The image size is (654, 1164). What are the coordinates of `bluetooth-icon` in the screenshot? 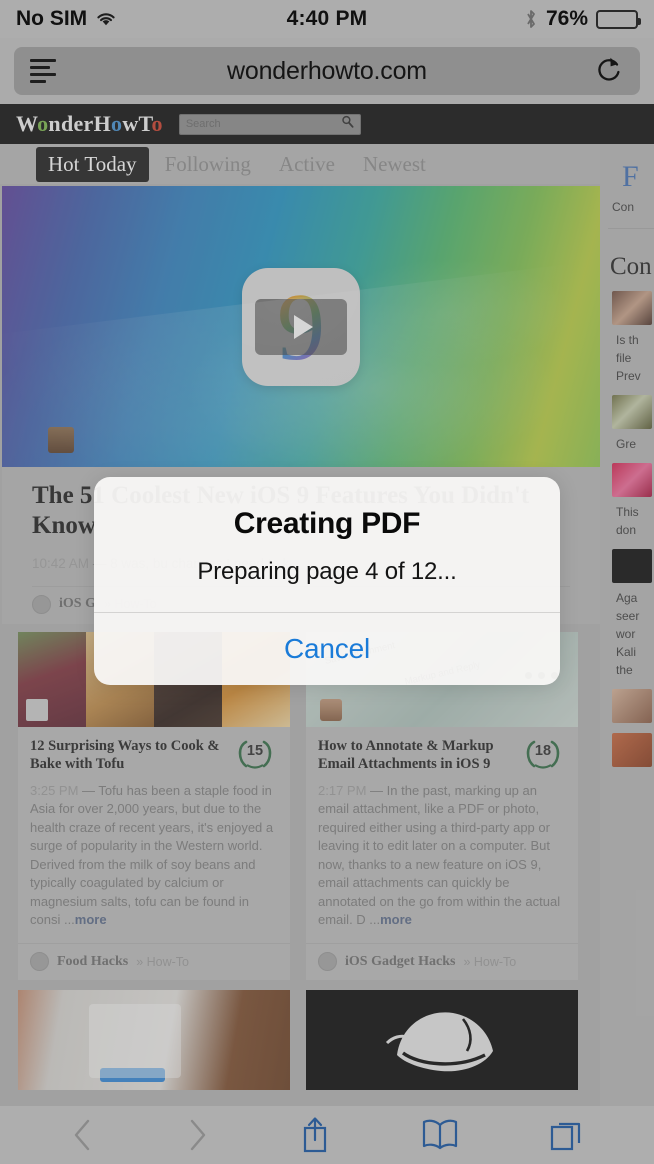 It's located at (531, 19).